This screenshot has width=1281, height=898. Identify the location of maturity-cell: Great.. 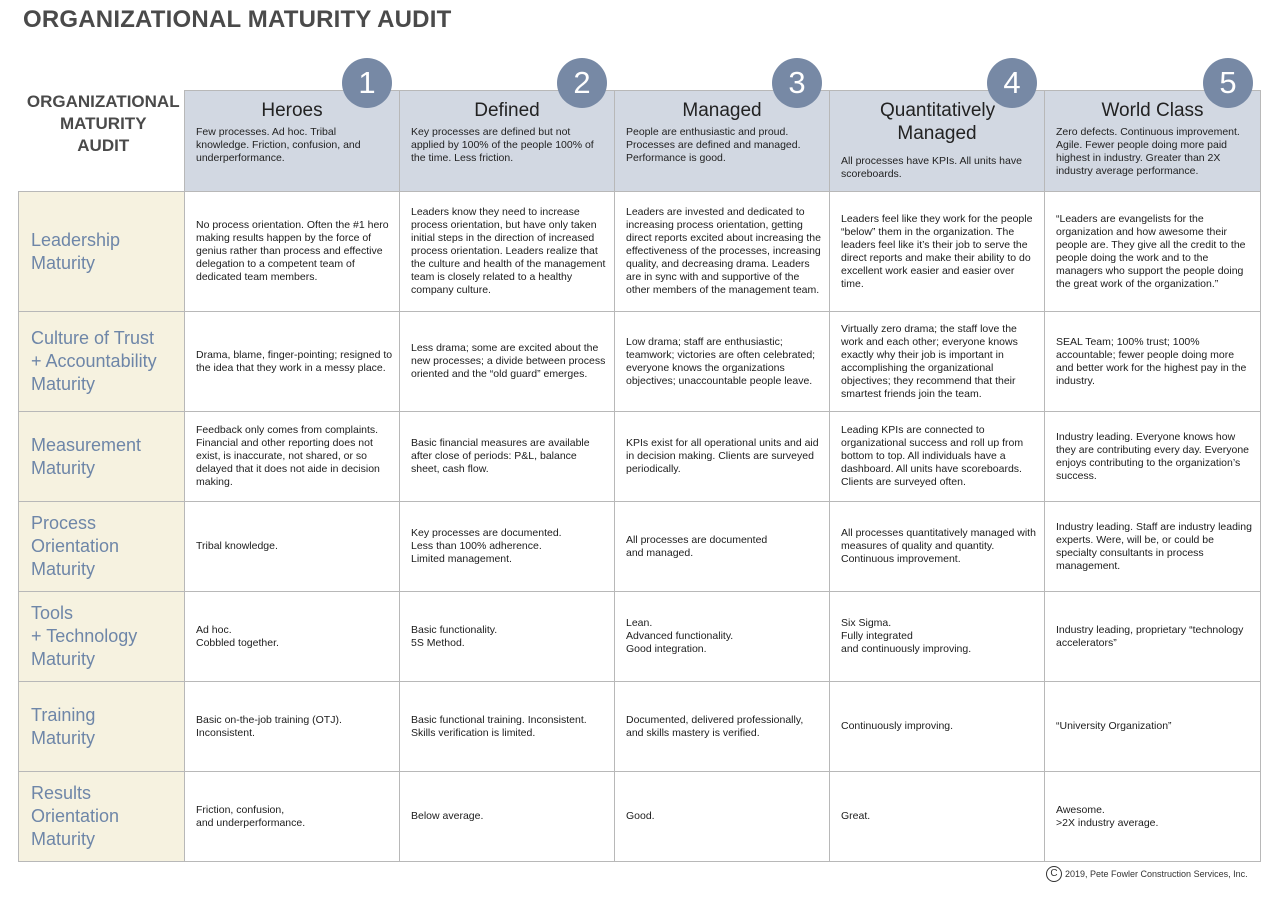
(937, 816).